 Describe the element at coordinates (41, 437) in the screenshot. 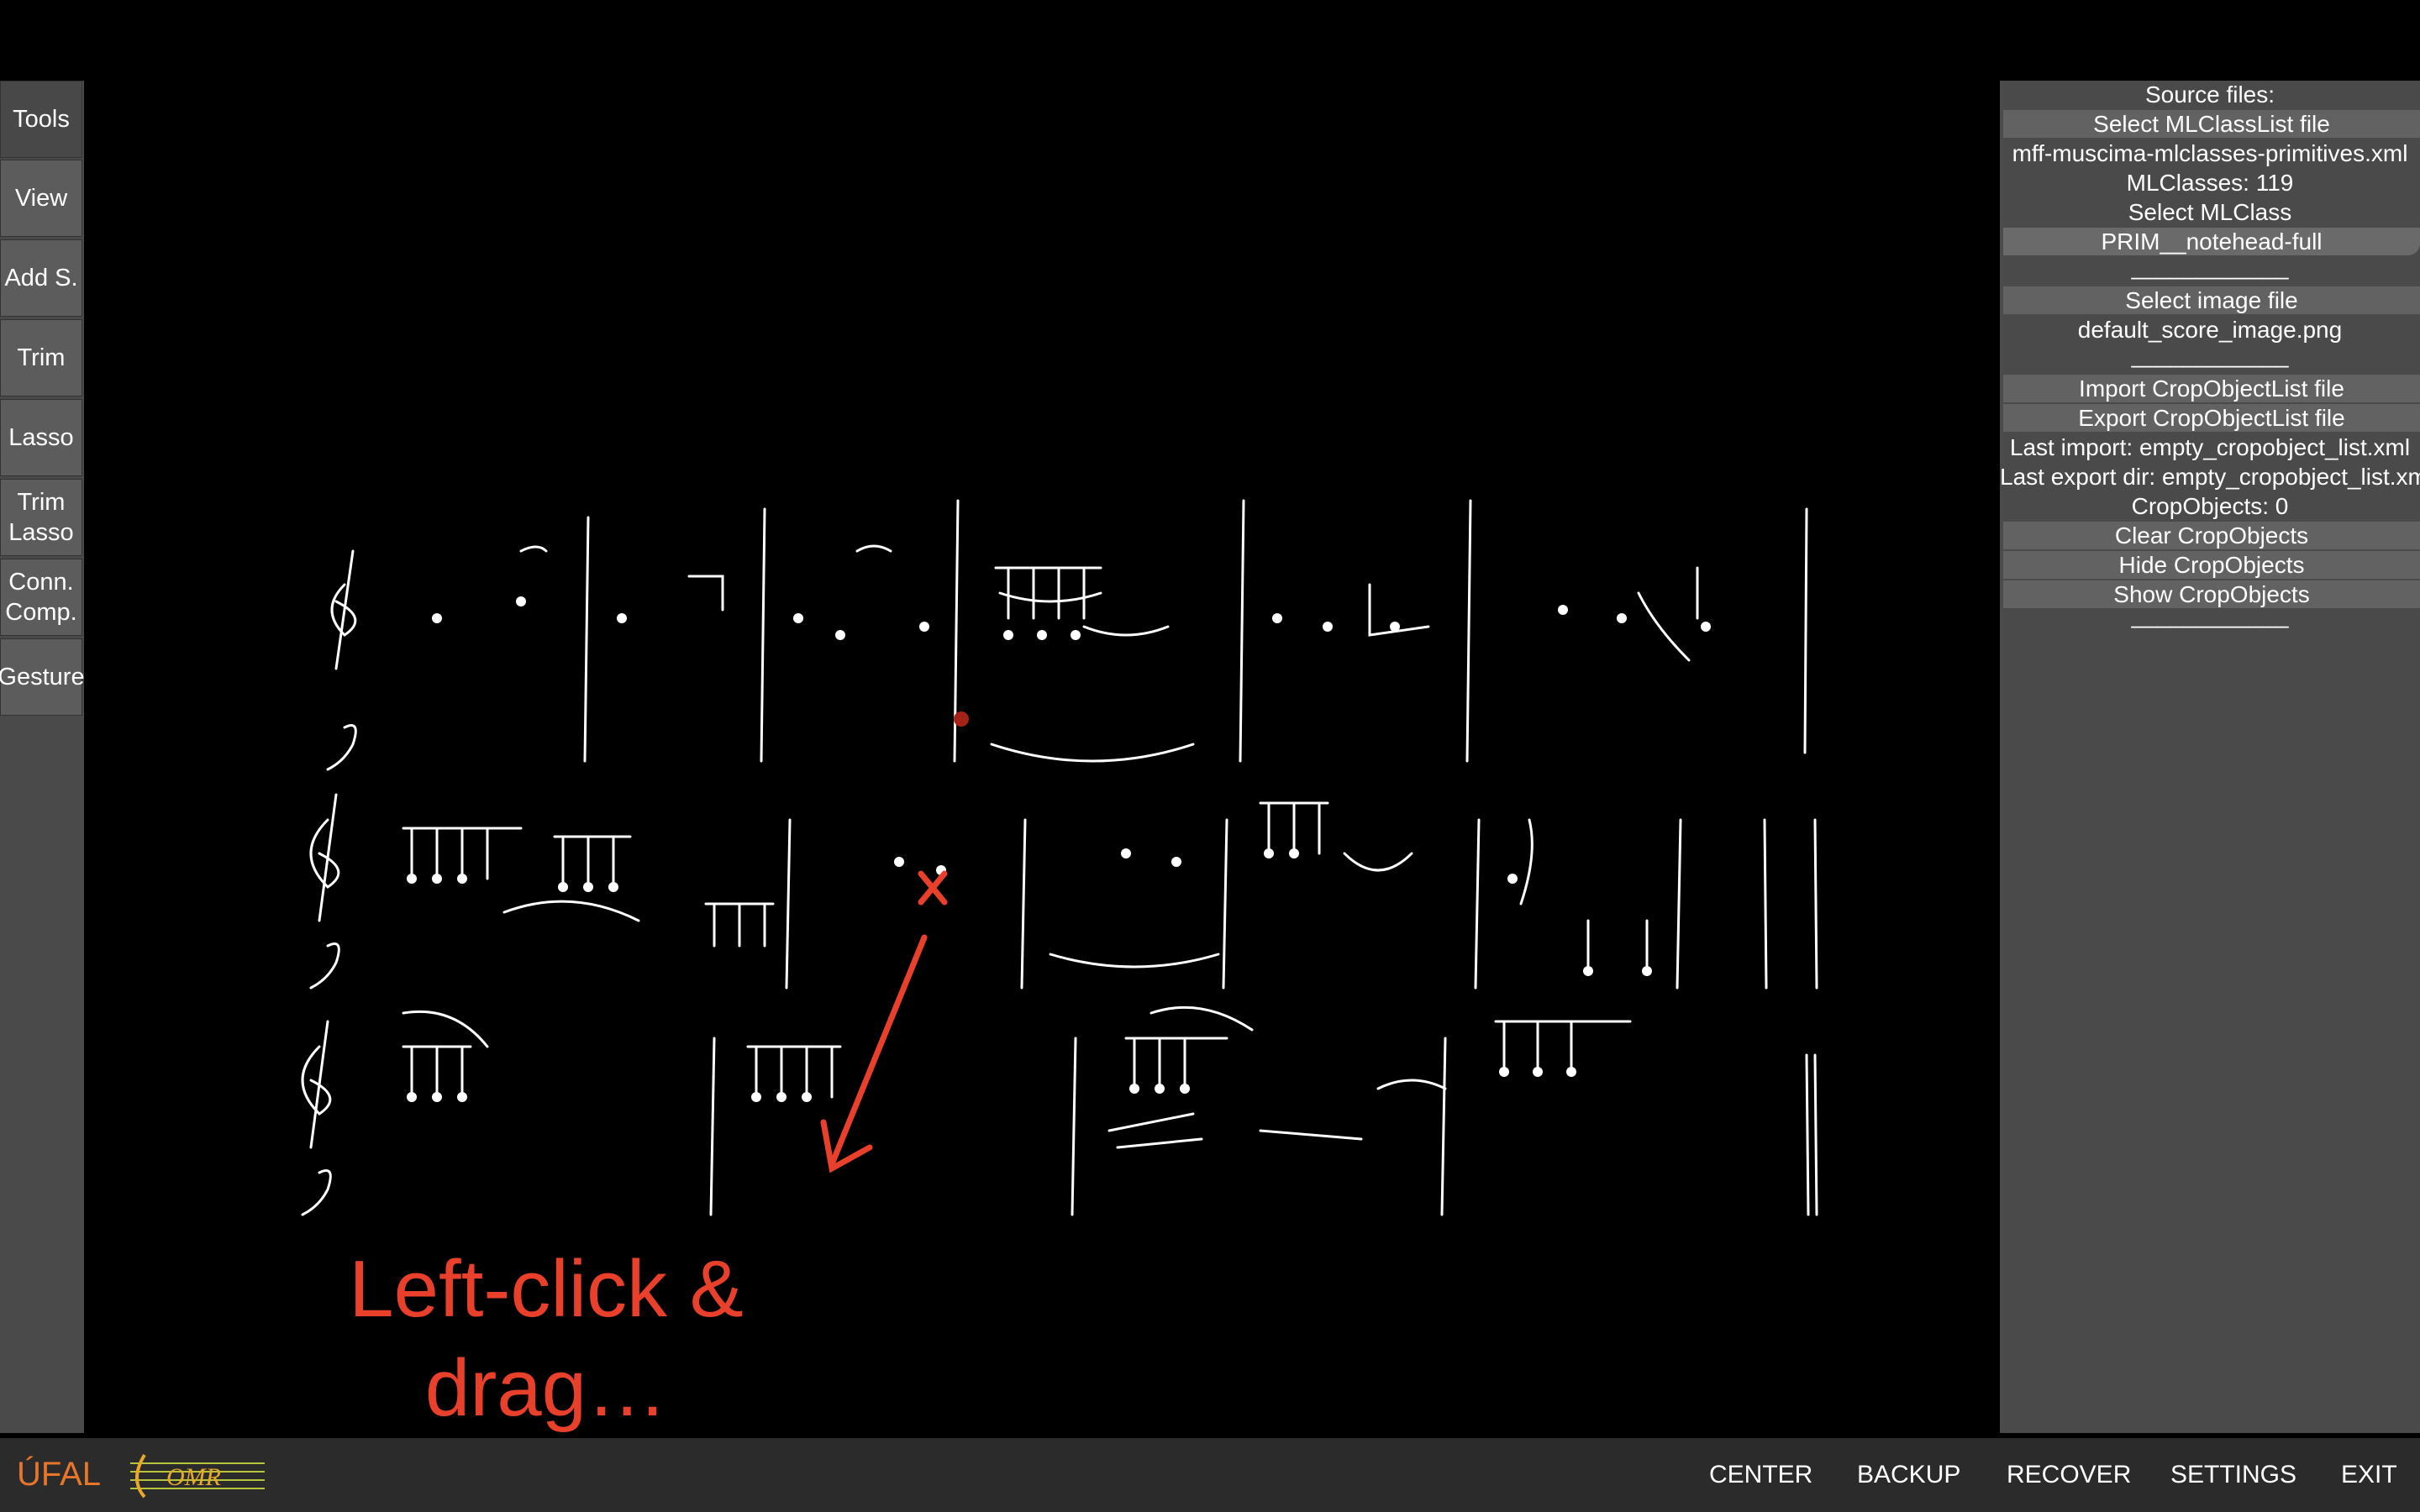

I see `tool-button-lasso: Lasso` at that location.